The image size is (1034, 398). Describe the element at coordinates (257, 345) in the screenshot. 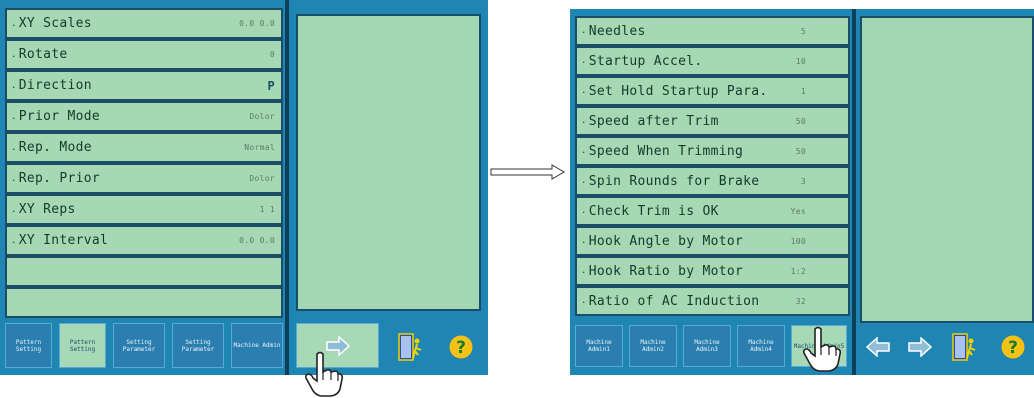

I see `tab-machine-admin: Machine Admin` at that location.